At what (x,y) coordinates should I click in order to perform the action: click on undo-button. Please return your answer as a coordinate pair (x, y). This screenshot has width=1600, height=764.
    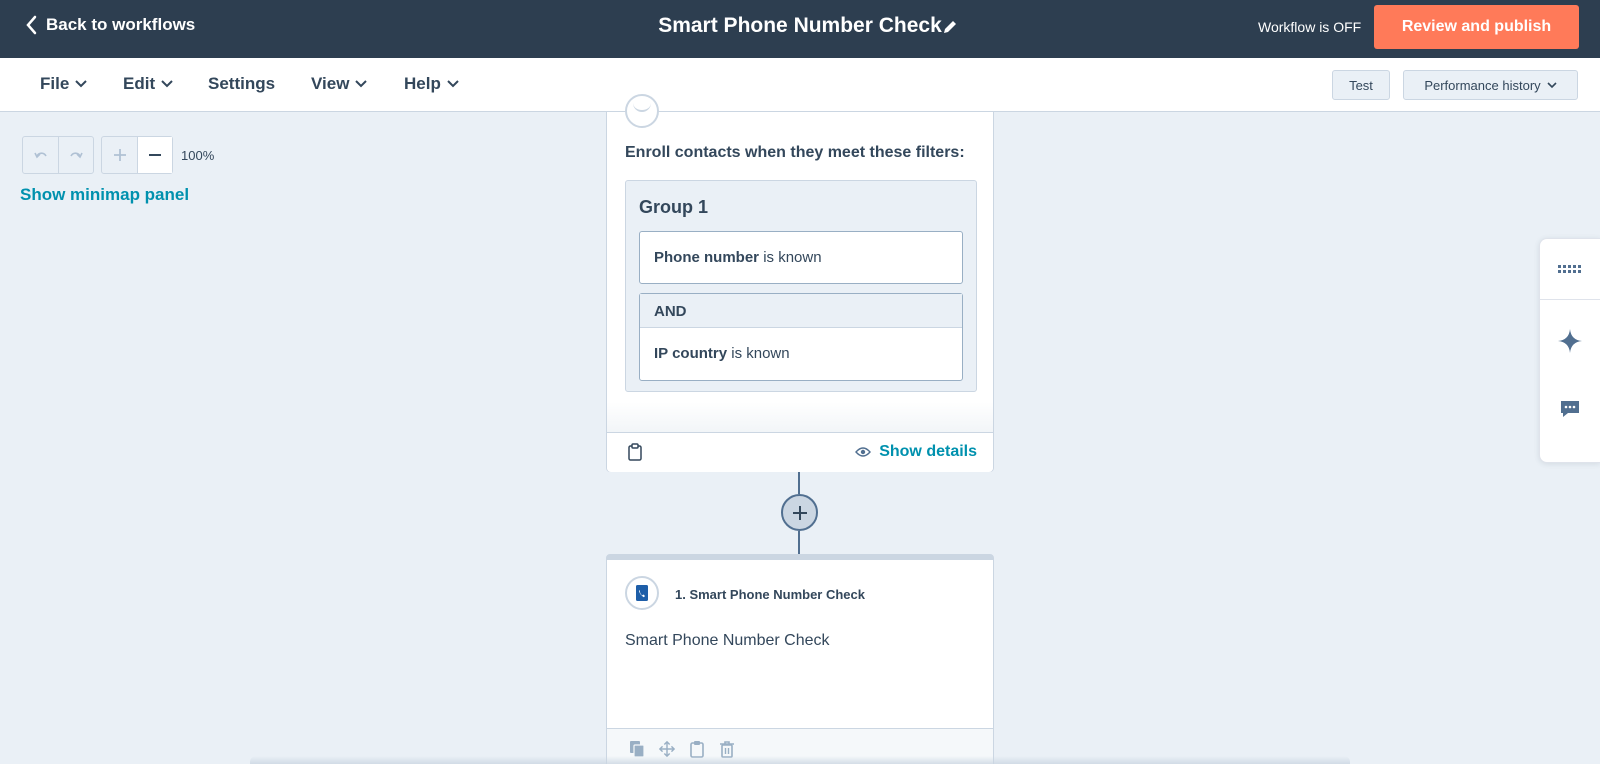
    Looking at the image, I should click on (40, 155).